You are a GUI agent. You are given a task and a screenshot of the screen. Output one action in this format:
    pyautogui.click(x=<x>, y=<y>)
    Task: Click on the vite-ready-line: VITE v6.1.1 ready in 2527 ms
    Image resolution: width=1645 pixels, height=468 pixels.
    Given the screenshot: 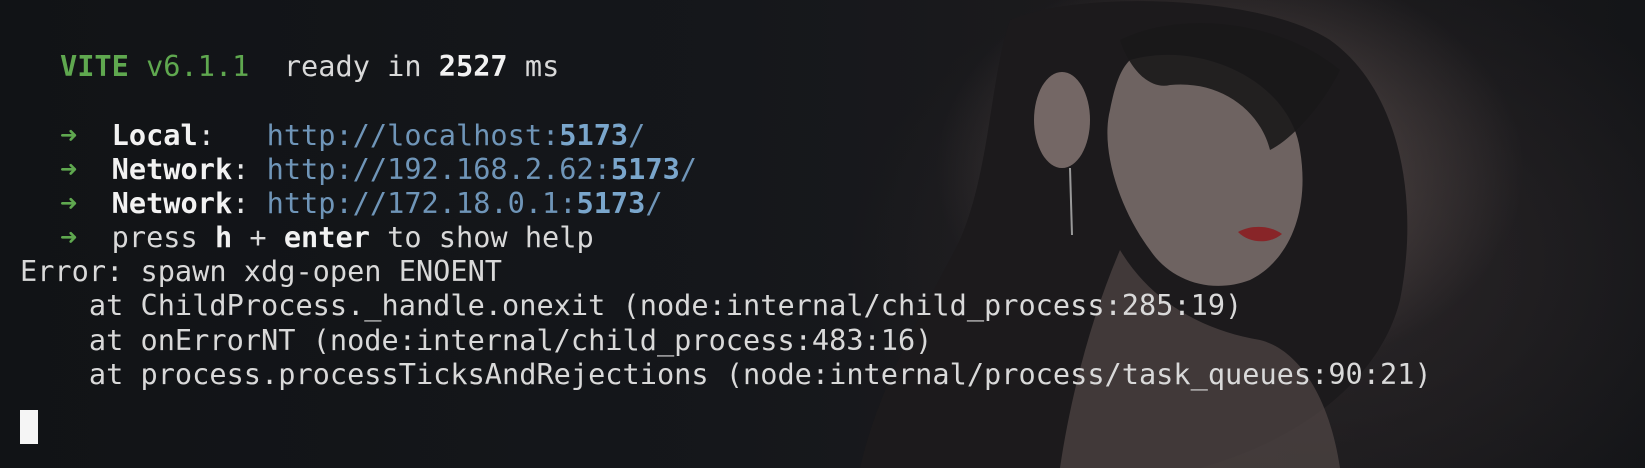 What is the action you would take?
    pyautogui.click(x=309, y=66)
    